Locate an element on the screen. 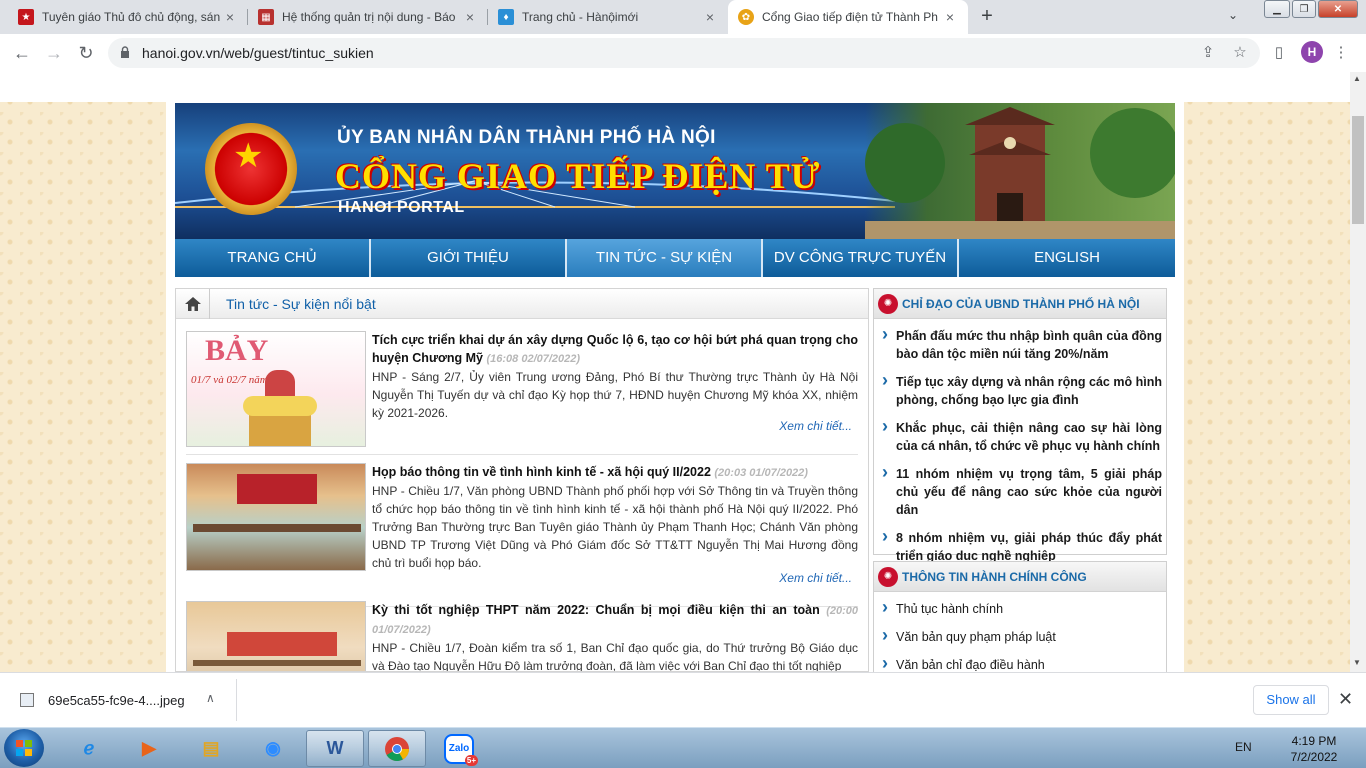 The height and width of the screenshot is (768, 1366). page-scrollbar: ▲ ▼ is located at coordinates (1358, 372).